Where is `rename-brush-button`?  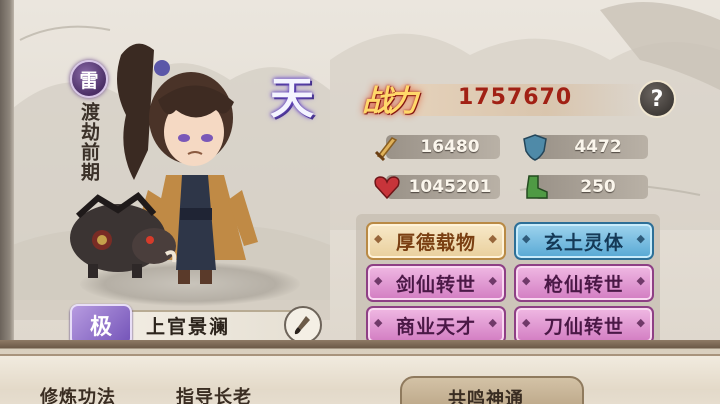 rename-brush-button is located at coordinates (303, 325).